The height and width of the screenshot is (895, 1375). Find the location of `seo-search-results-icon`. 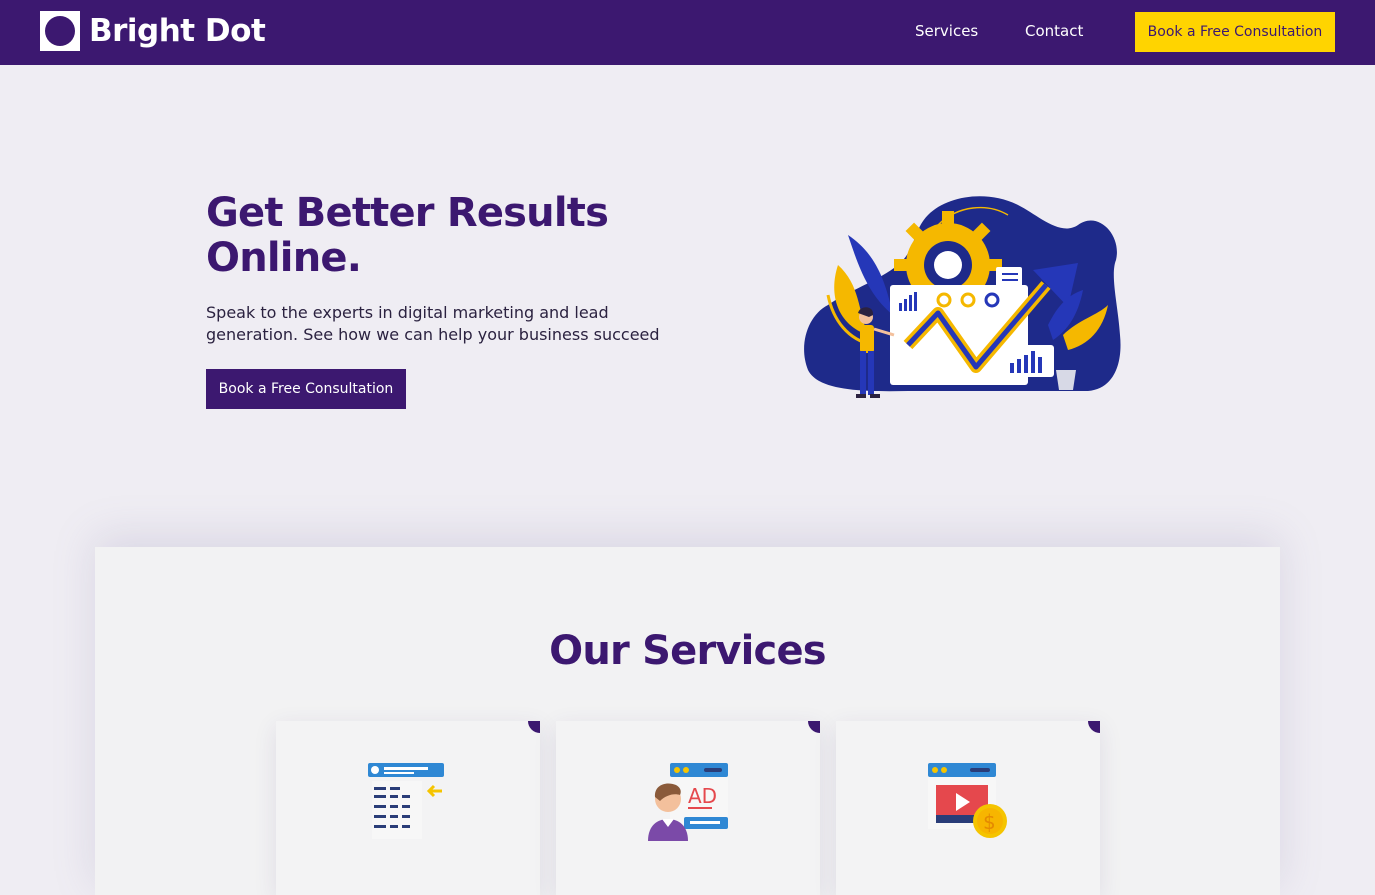

seo-search-results-icon is located at coordinates (406, 801).